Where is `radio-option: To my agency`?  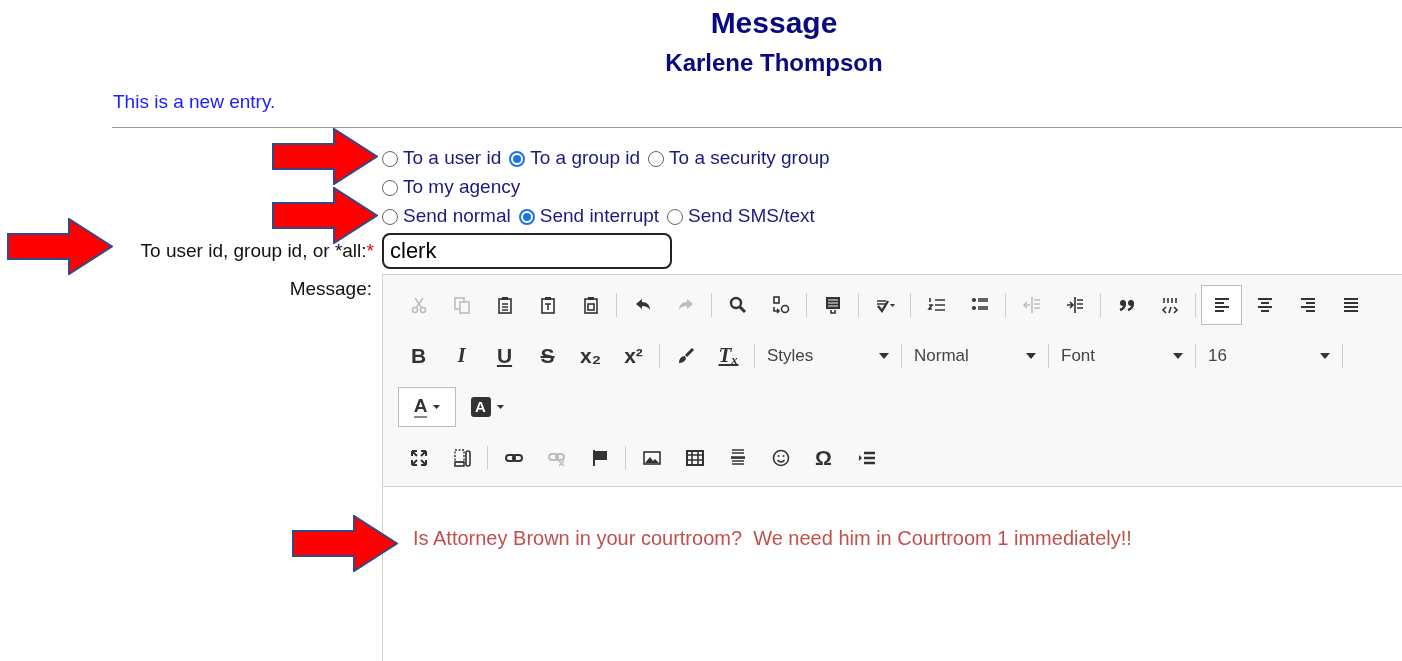
radio-option: To my agency is located at coordinates (451, 187).